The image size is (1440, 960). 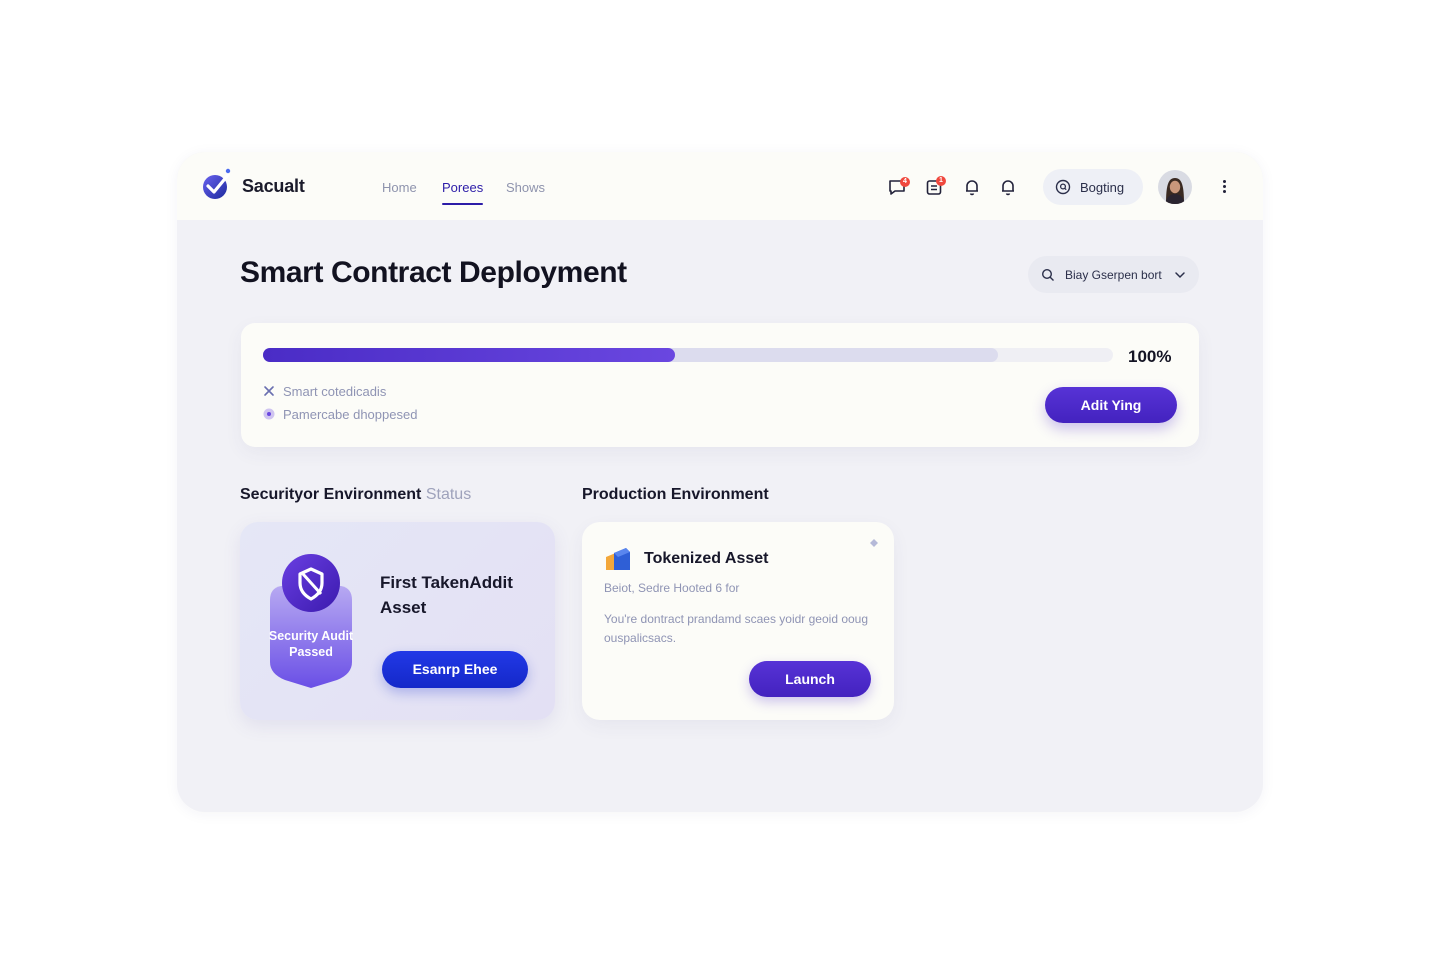 What do you see at coordinates (1175, 187) in the screenshot?
I see `user-avatar` at bounding box center [1175, 187].